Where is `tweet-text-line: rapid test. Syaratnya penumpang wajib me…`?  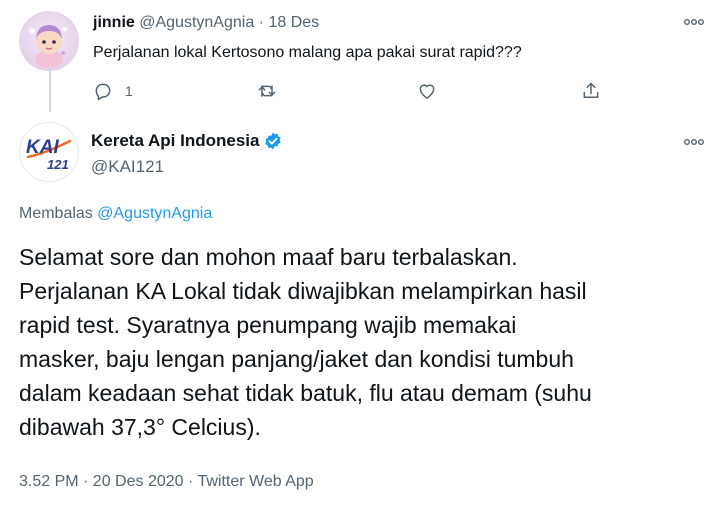 tweet-text-line: rapid test. Syaratnya penumpang wajib me… is located at coordinates (268, 325).